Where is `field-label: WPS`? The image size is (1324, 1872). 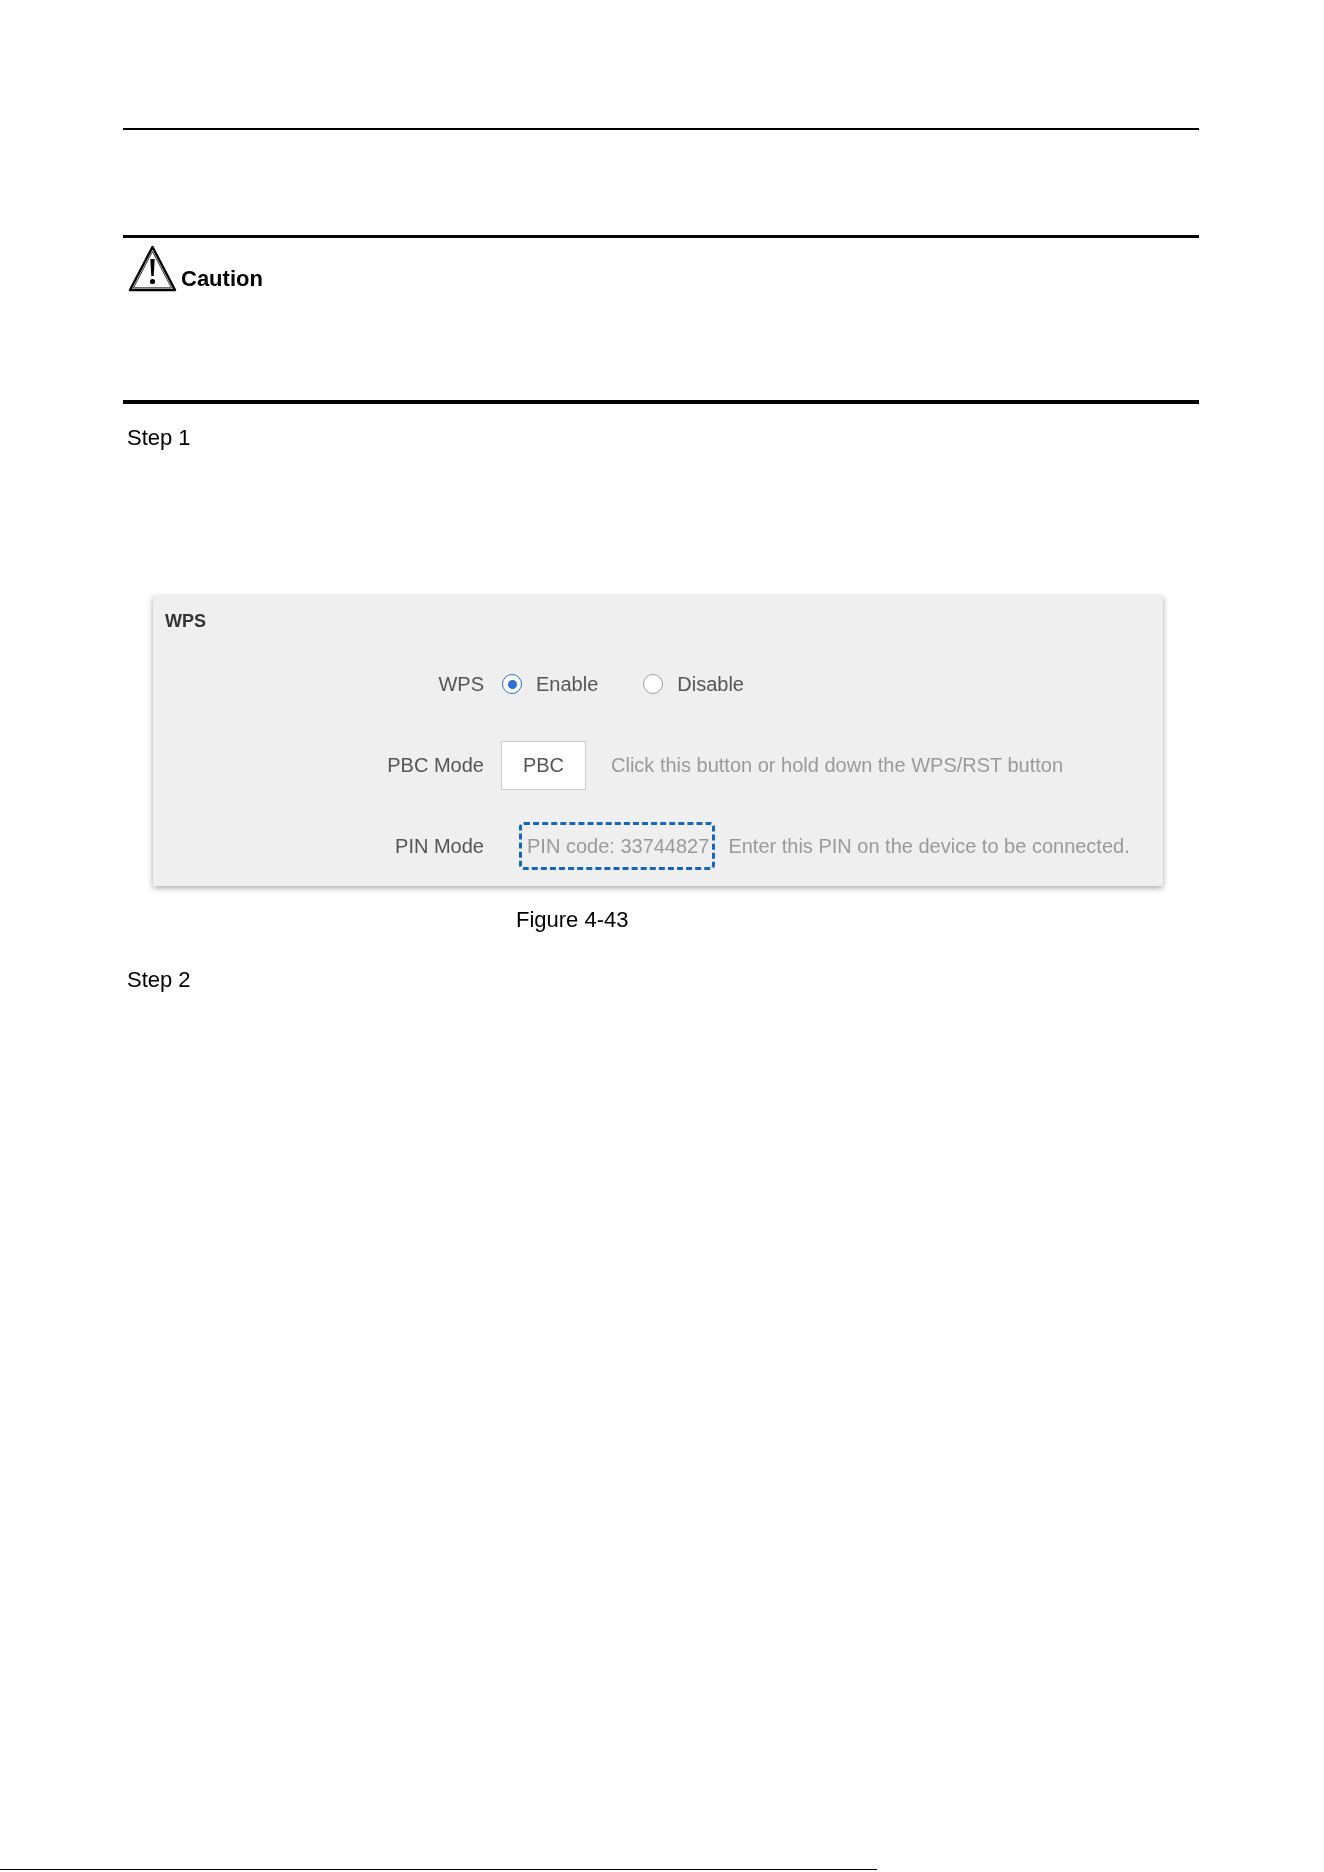 field-label: WPS is located at coordinates (461, 684).